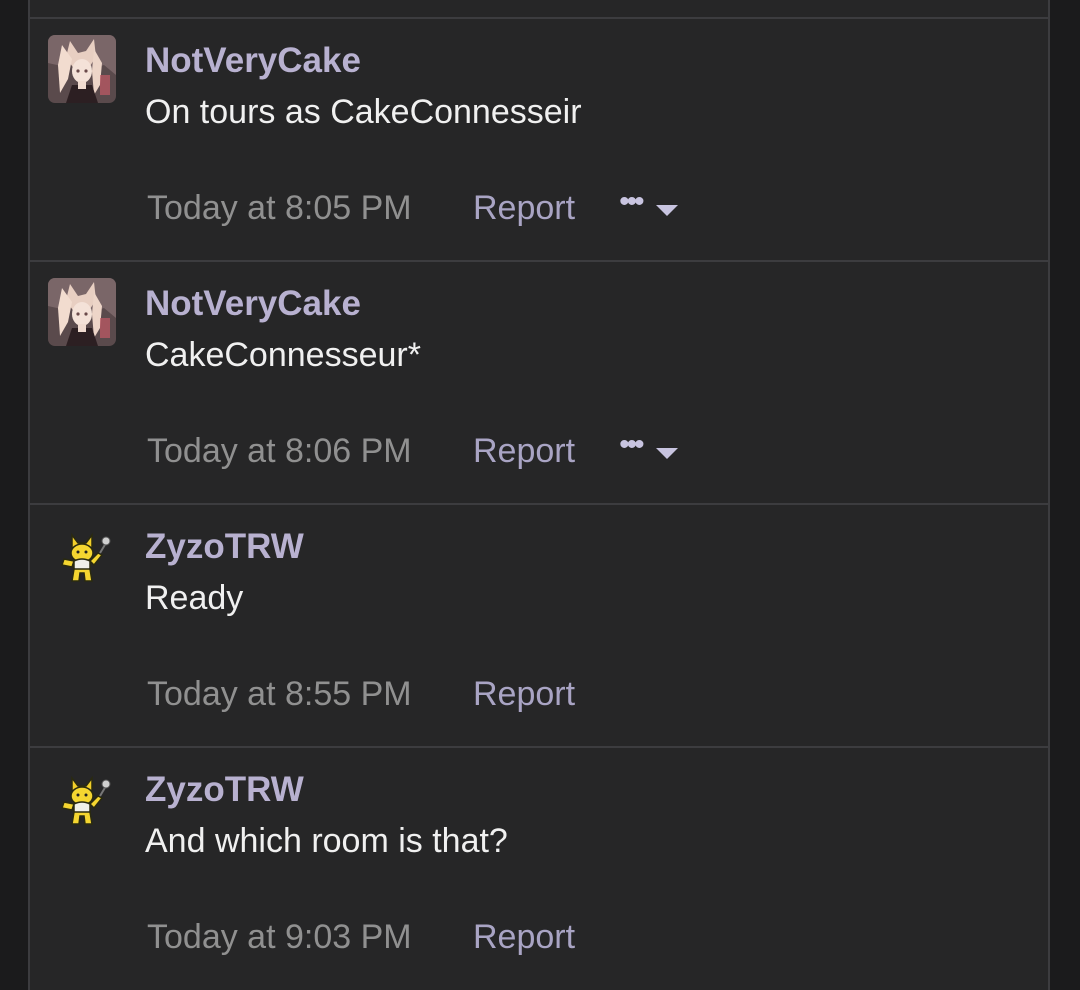 This screenshot has height=990, width=1080. I want to click on message-text: CakeConnesseur*, so click(283, 355).